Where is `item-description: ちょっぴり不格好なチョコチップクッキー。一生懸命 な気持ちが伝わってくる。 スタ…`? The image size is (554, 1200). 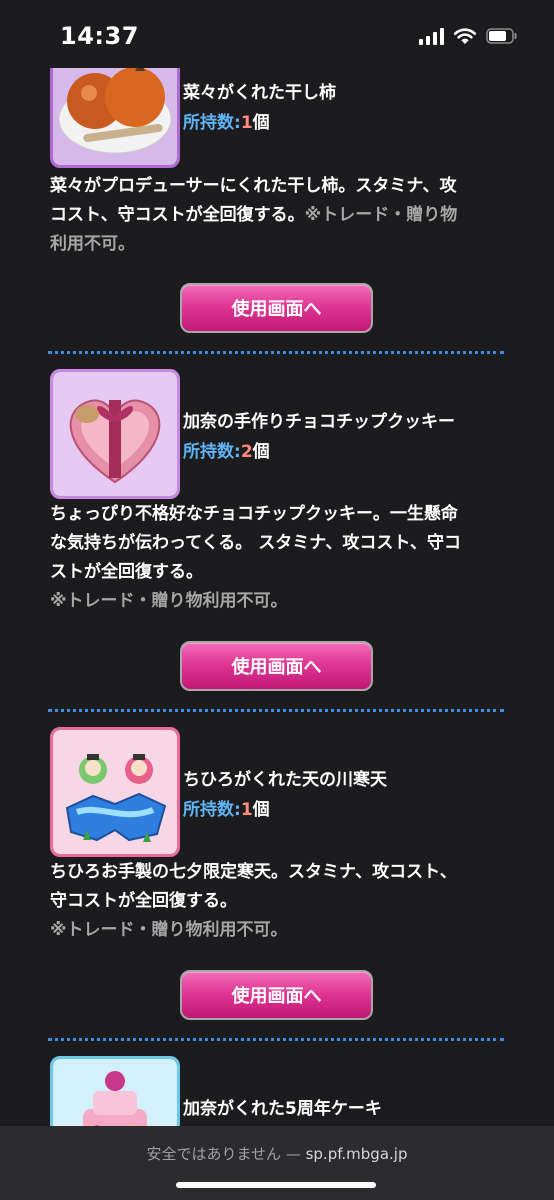
item-description: ちょっぴり不格好なチョコチップクッキー。一生懸命 な気持ちが伝わってくる。 スタ… is located at coordinates (280, 558).